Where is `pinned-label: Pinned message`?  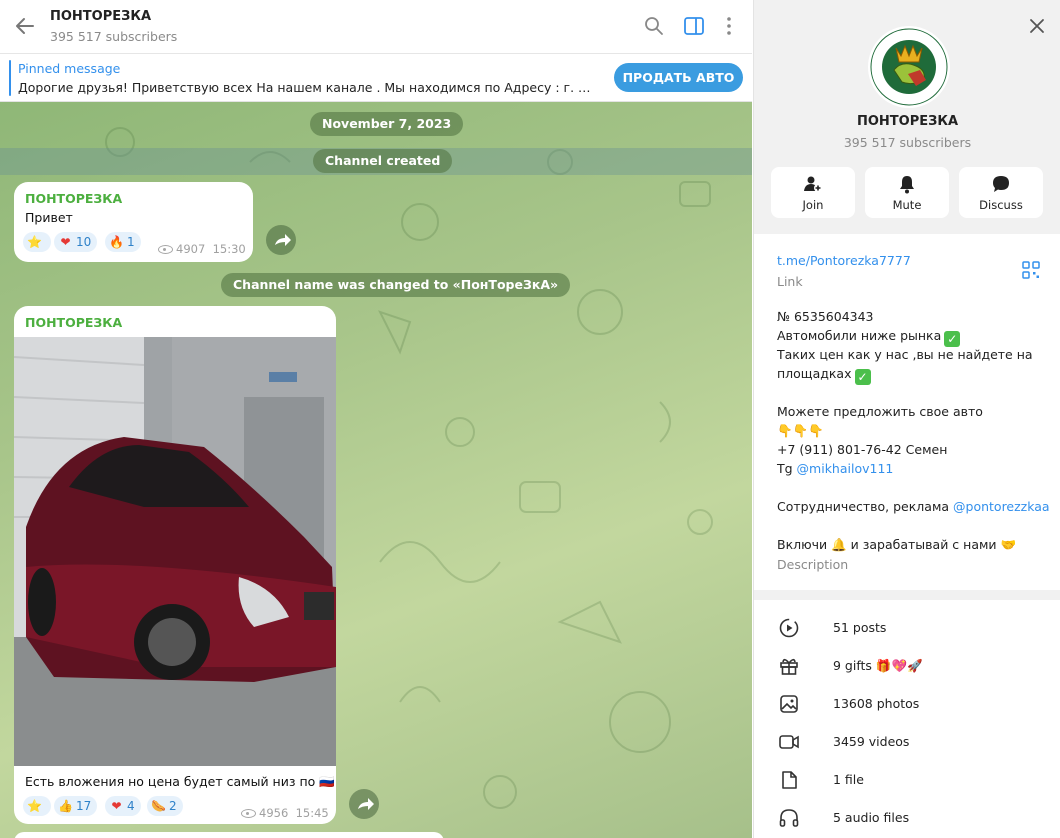
pinned-label: Pinned message is located at coordinates (69, 68).